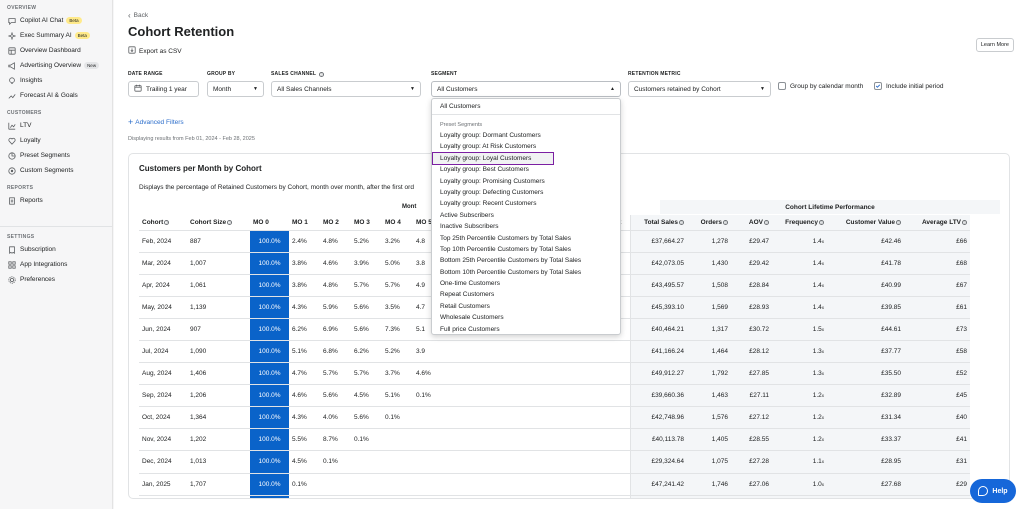 The height and width of the screenshot is (509, 1024). What do you see at coordinates (156, 122) in the screenshot?
I see `advanced-filters-link: + Advanced Filters` at bounding box center [156, 122].